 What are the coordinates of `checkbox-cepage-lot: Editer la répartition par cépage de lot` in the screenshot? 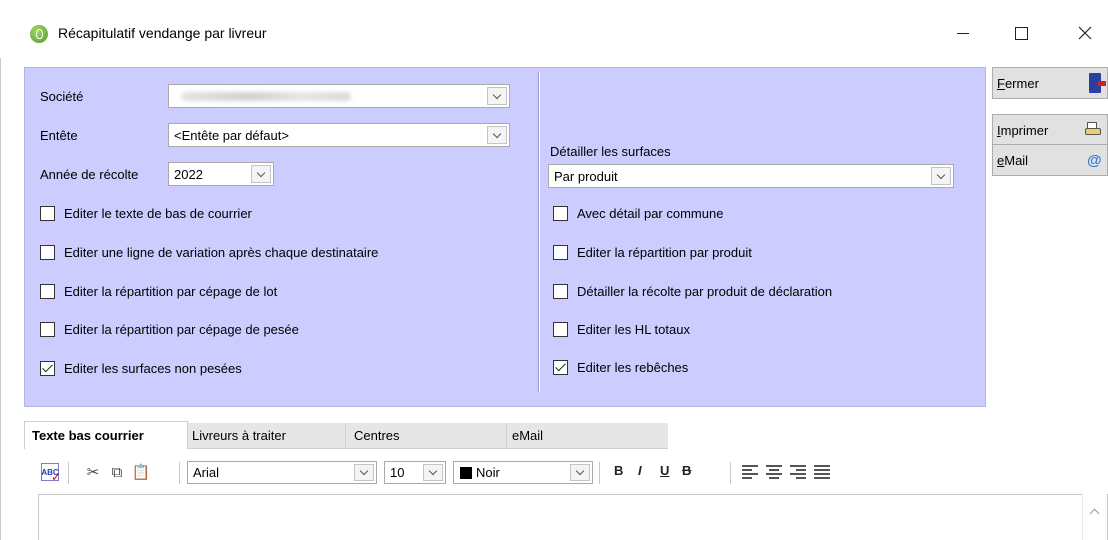 It's located at (158, 291).